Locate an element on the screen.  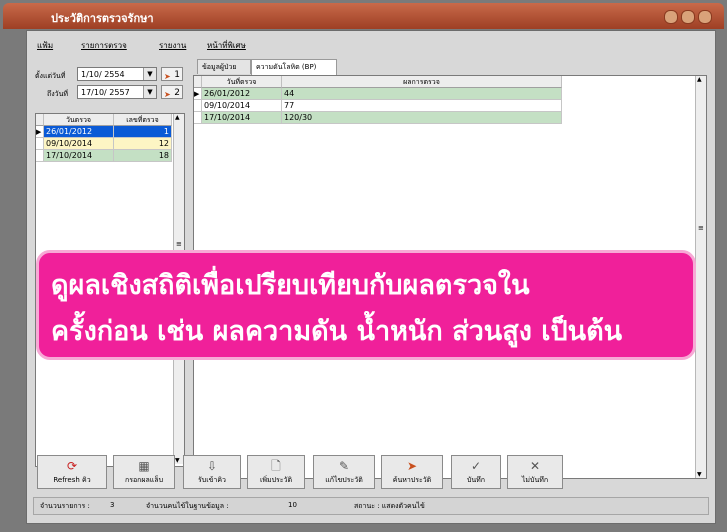
add-history-button: 🗋 เพิ่มประวัติ is located at coordinates (276, 472).